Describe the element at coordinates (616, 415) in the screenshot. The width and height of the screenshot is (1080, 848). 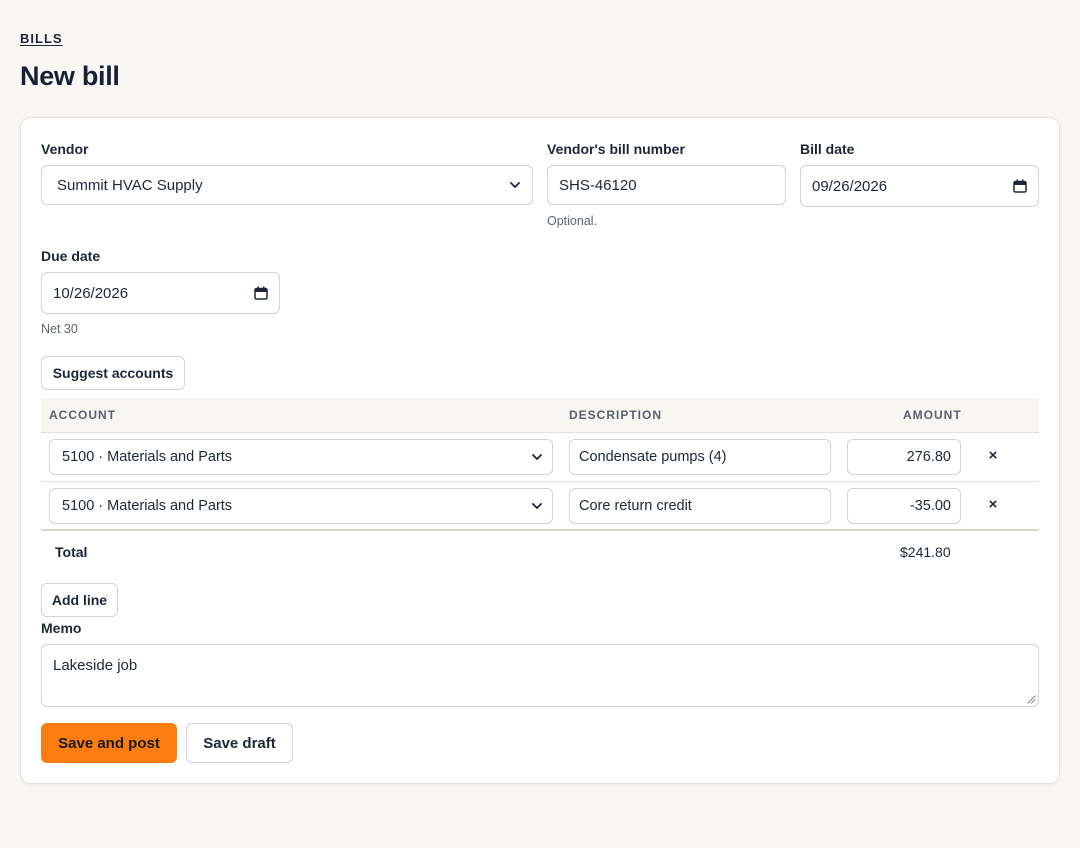
I see `column-description: DESCRIPTION` at that location.